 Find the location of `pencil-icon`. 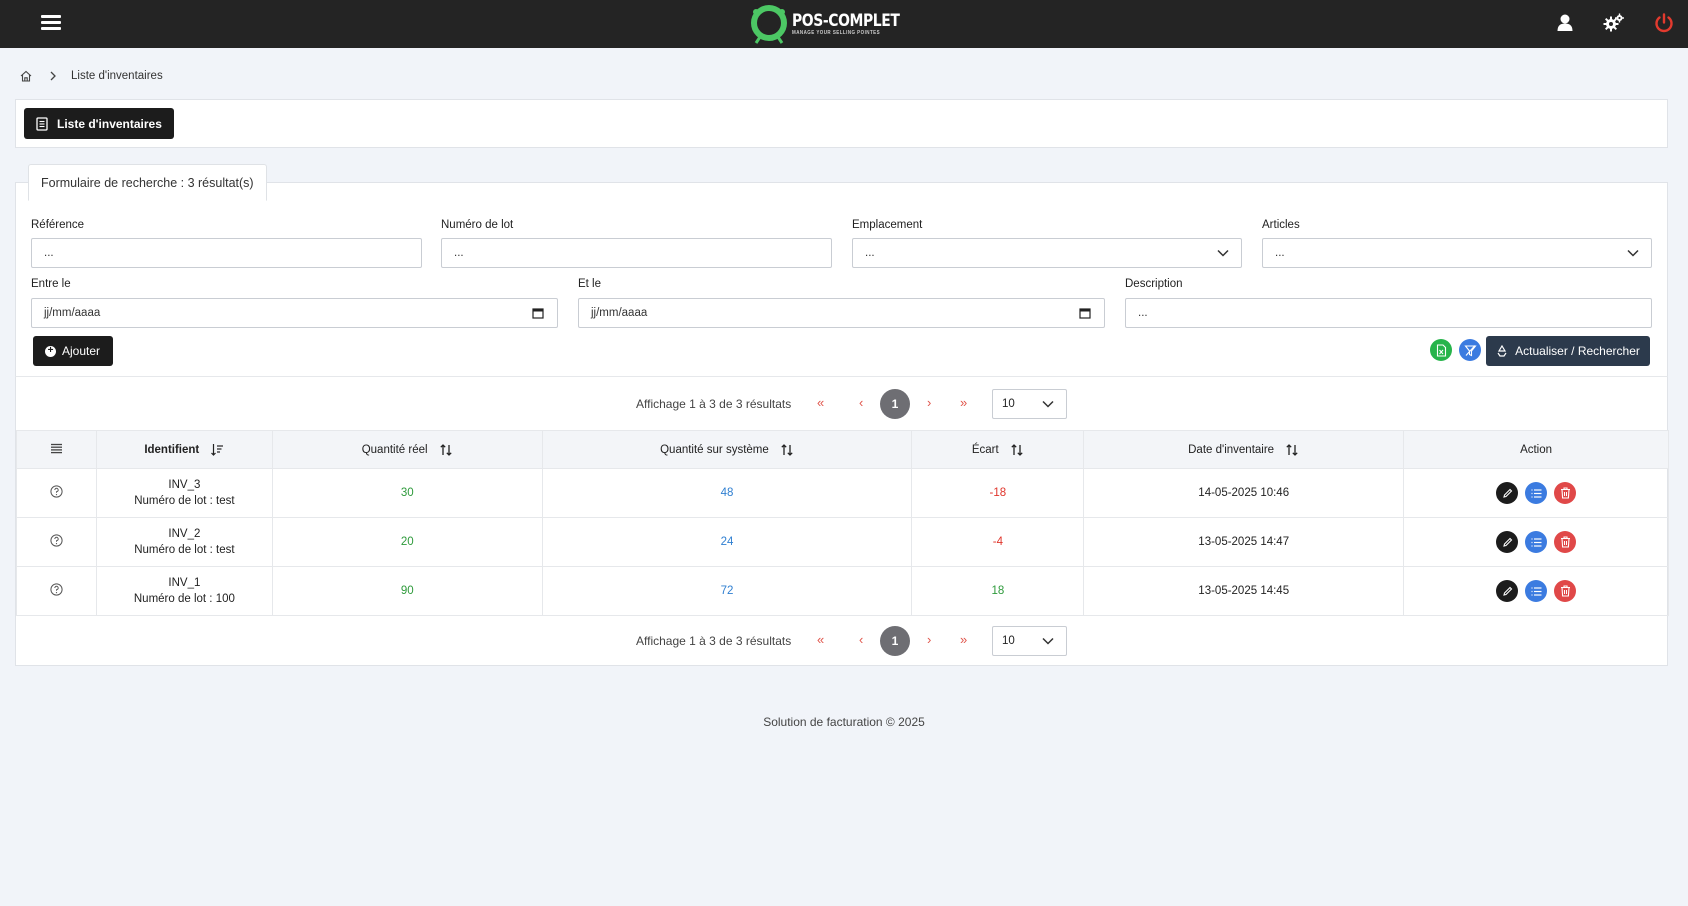

pencil-icon is located at coordinates (1507, 542).